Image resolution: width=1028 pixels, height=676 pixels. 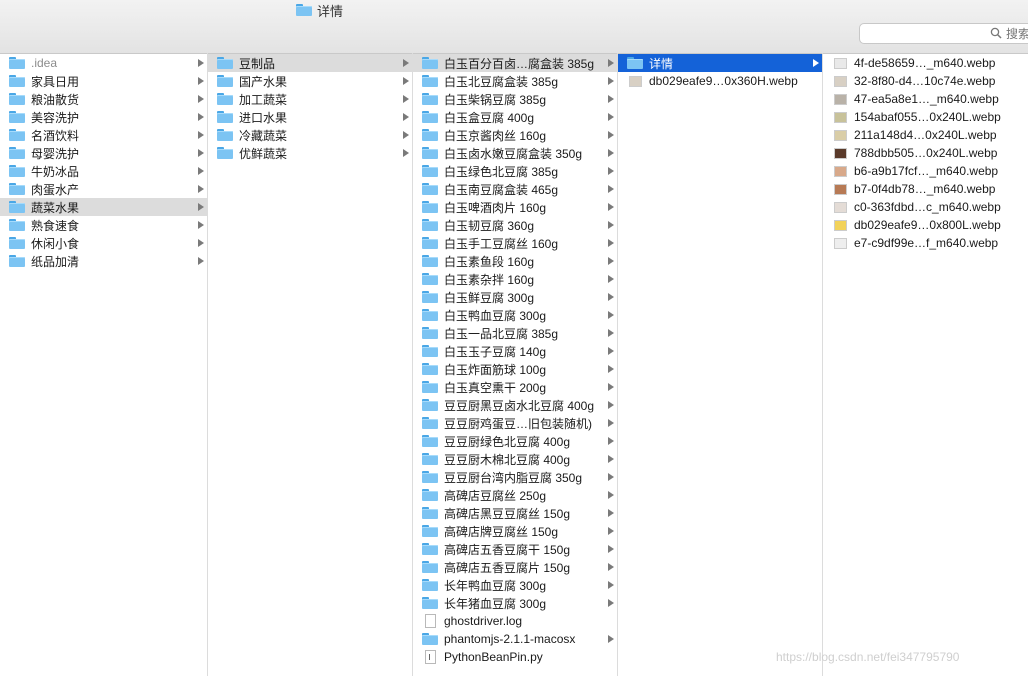 What do you see at coordinates (515, 225) in the screenshot?
I see `column-3-item: 白玉韧豆腐 360g` at bounding box center [515, 225].